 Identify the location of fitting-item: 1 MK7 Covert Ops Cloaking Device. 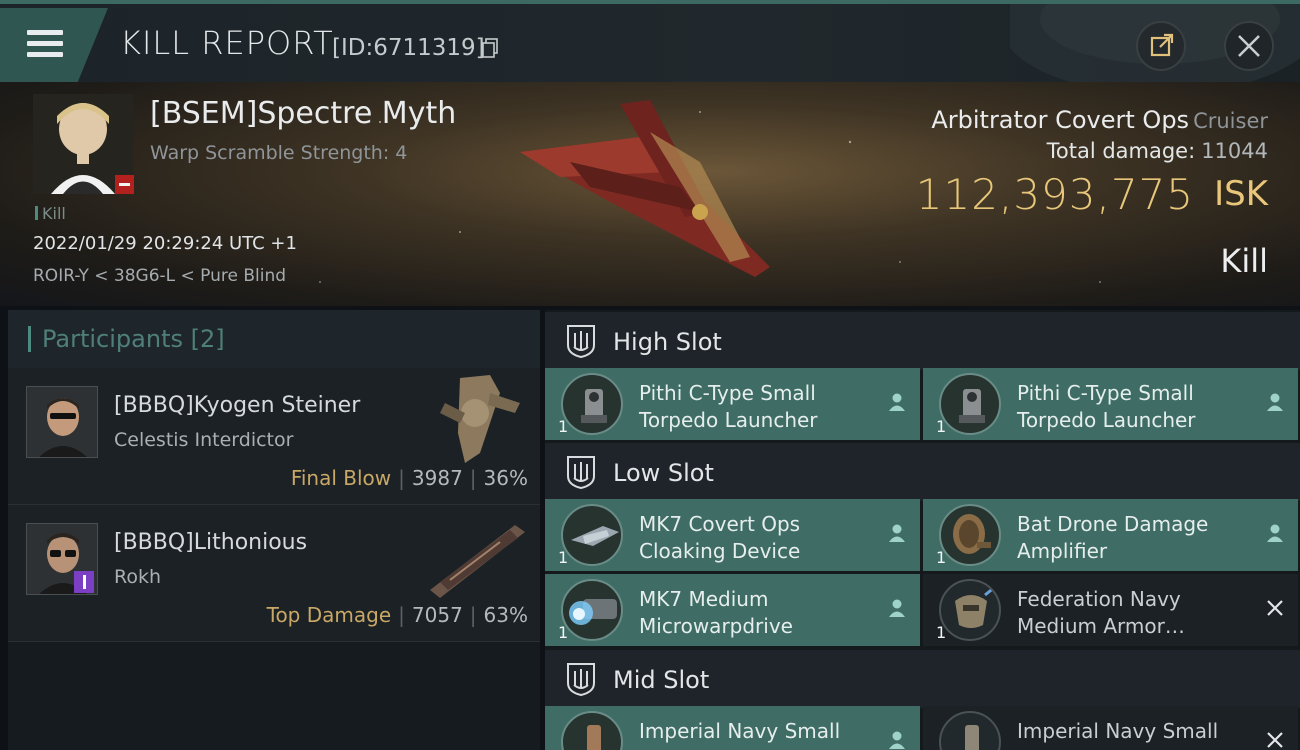
(732, 535).